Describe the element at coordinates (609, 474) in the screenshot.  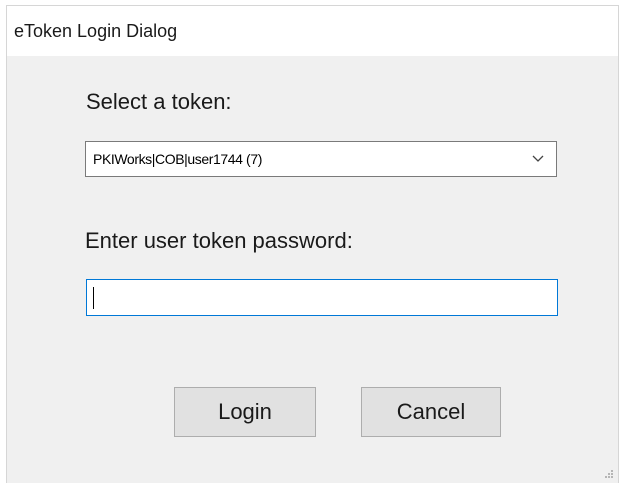
I see `resize-grip-icon` at that location.